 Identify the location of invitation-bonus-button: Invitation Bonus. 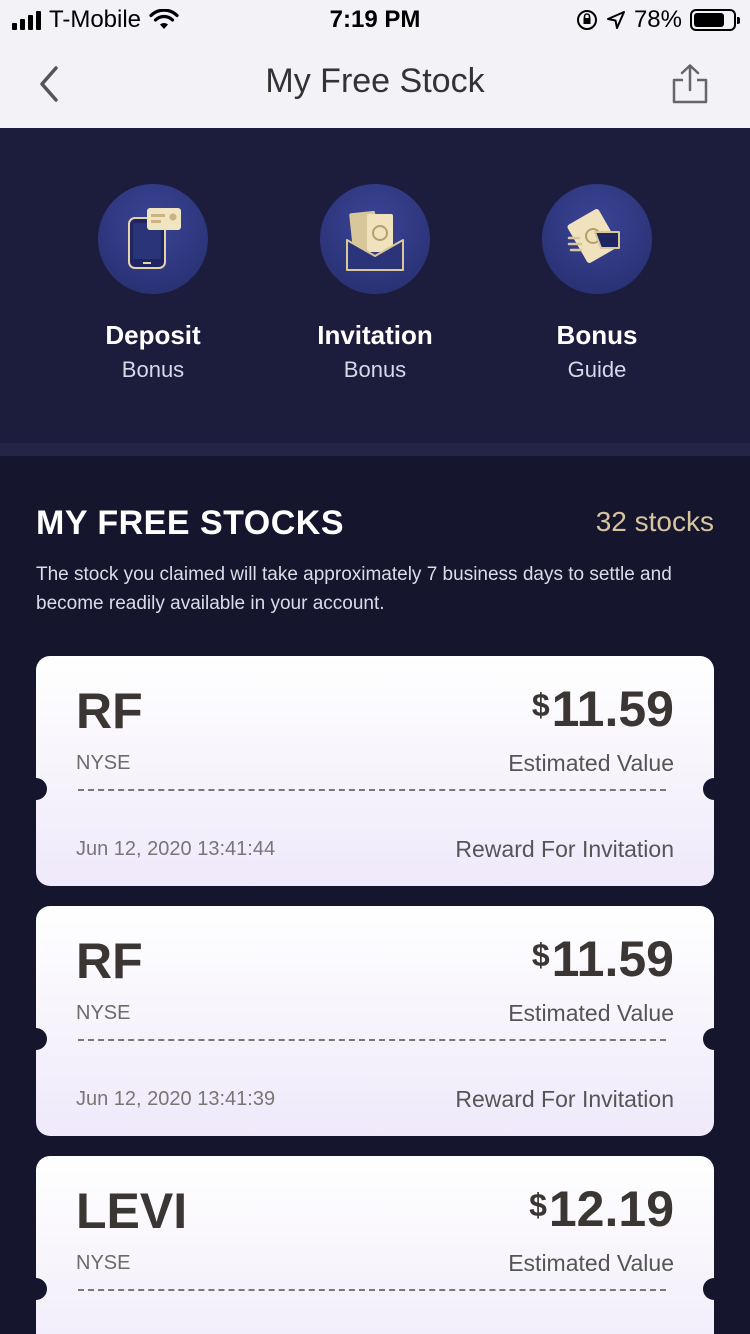
(375, 283).